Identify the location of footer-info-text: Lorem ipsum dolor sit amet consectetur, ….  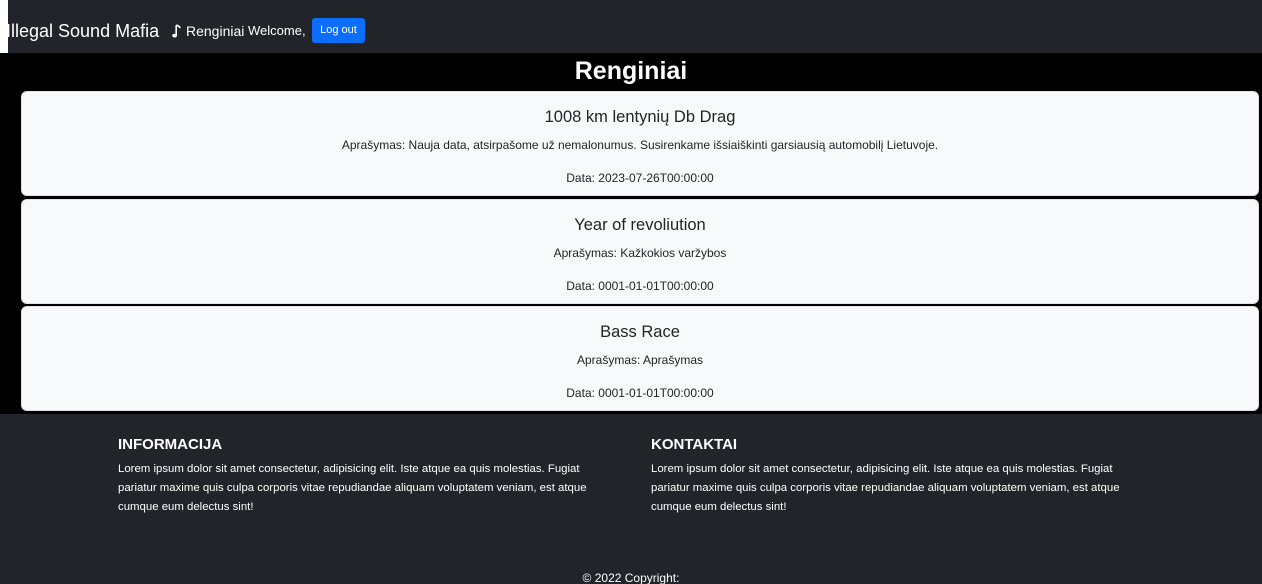
(352, 488).